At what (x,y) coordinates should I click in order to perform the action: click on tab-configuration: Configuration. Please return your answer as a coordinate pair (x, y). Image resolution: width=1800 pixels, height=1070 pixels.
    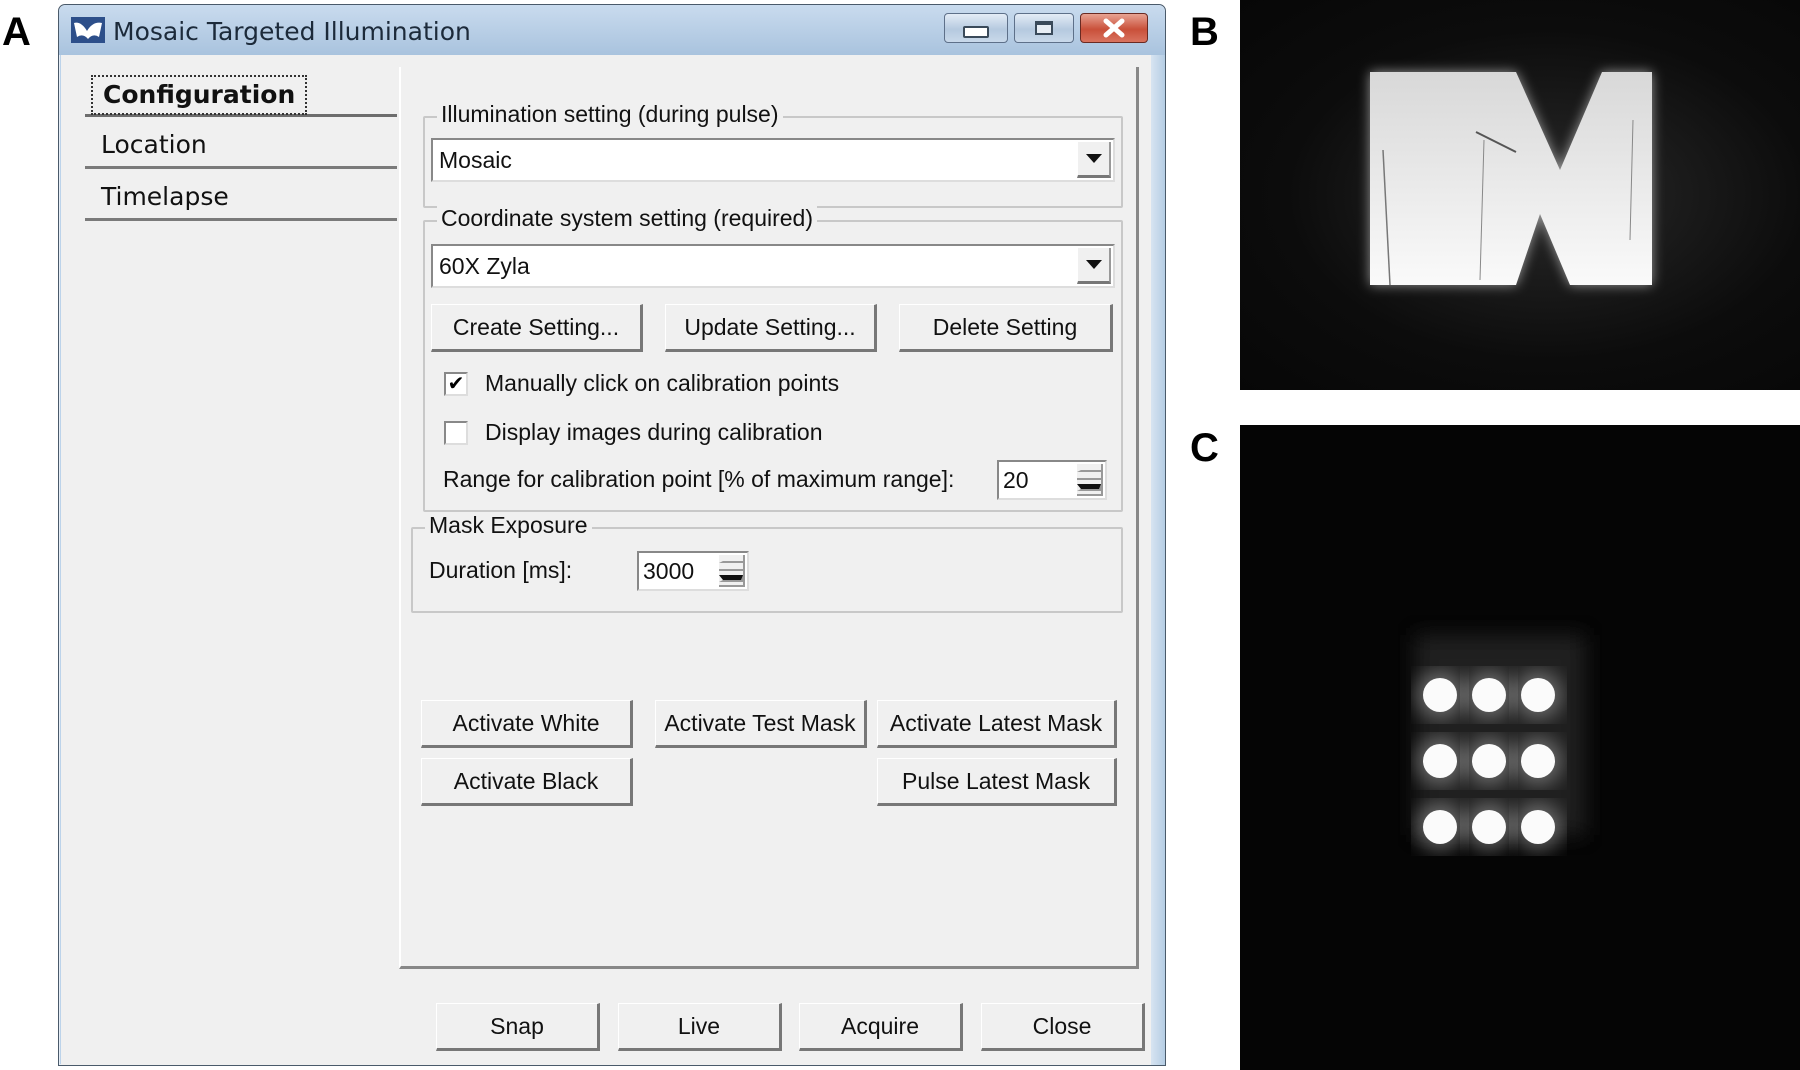
    Looking at the image, I should click on (241, 94).